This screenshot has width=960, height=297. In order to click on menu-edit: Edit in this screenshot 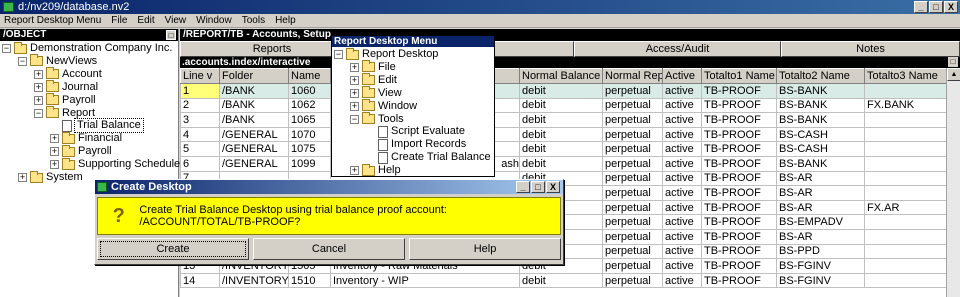, I will do `click(145, 20)`.